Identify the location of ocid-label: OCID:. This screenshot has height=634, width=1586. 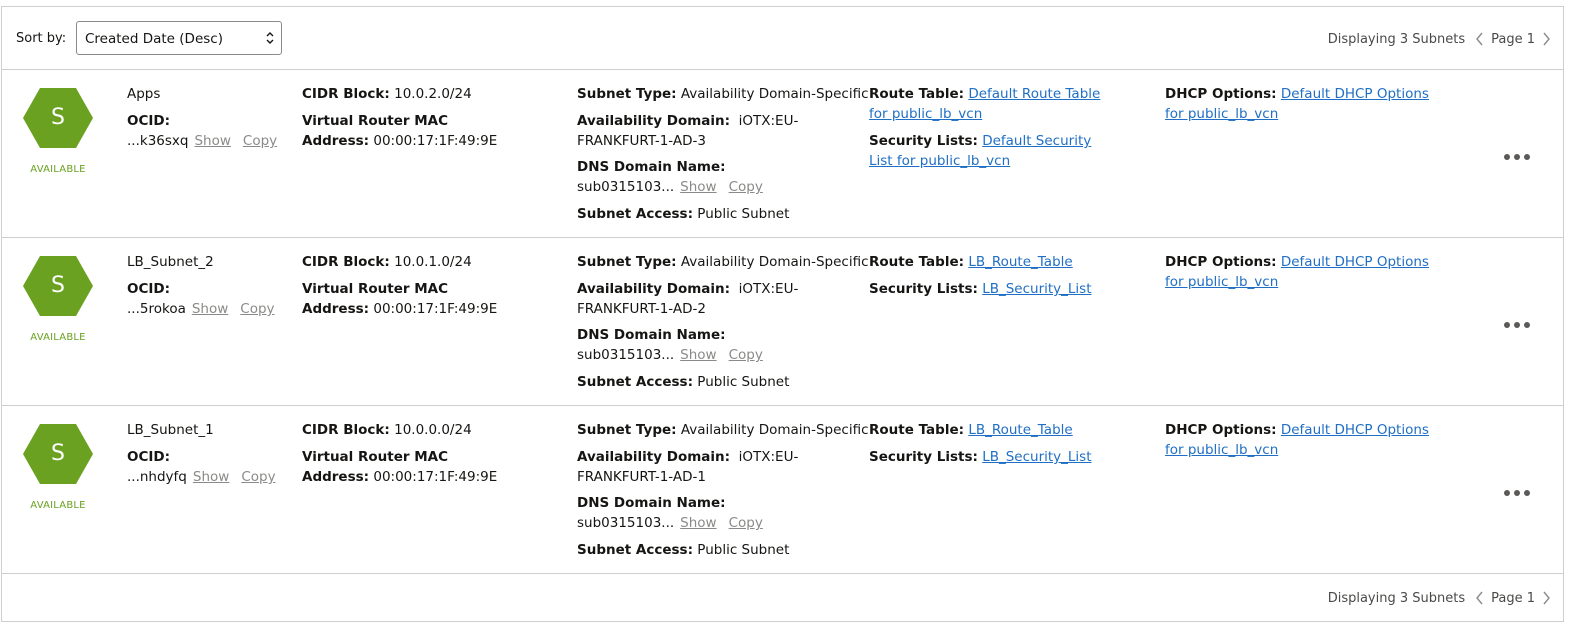
(149, 457).